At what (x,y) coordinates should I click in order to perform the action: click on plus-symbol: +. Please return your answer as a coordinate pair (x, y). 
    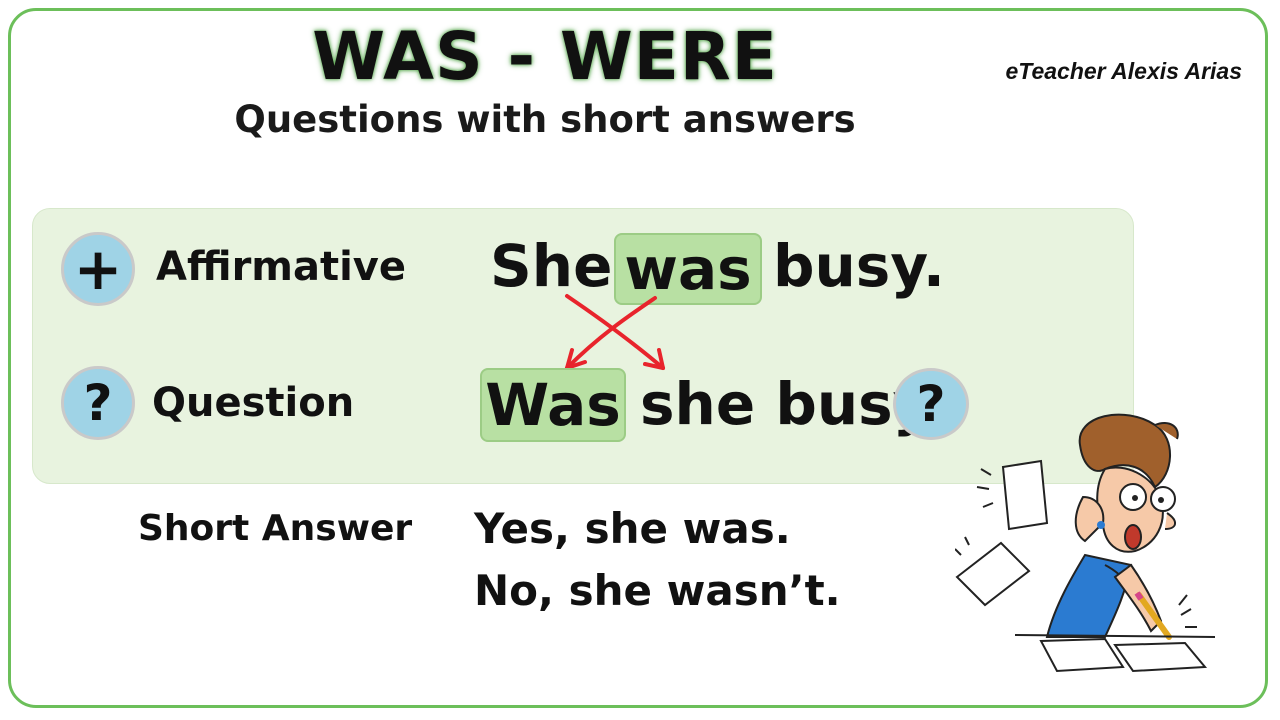
    Looking at the image, I should click on (98, 269).